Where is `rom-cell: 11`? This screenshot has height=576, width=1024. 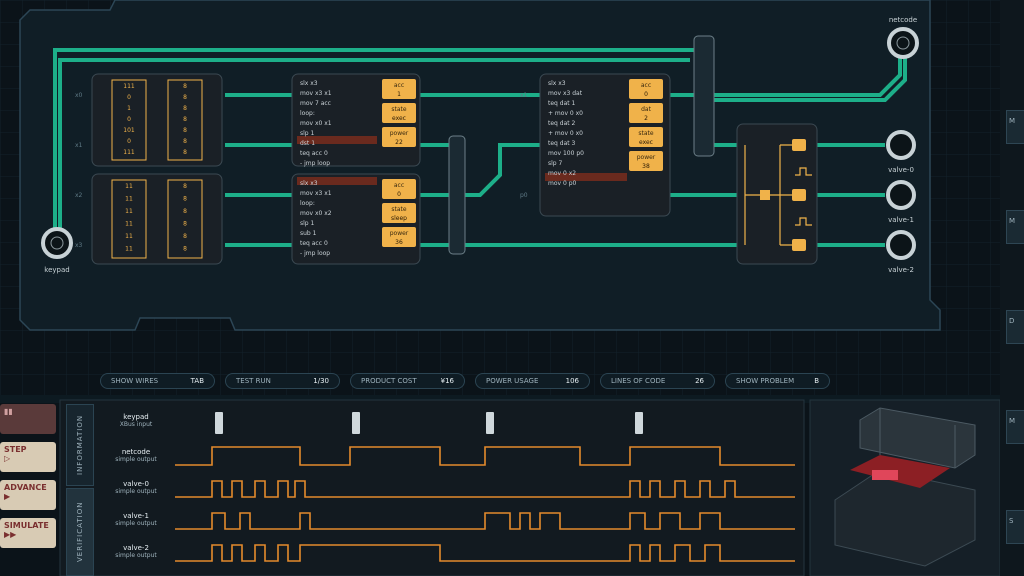
rom-cell: 11 is located at coordinates (129, 224).